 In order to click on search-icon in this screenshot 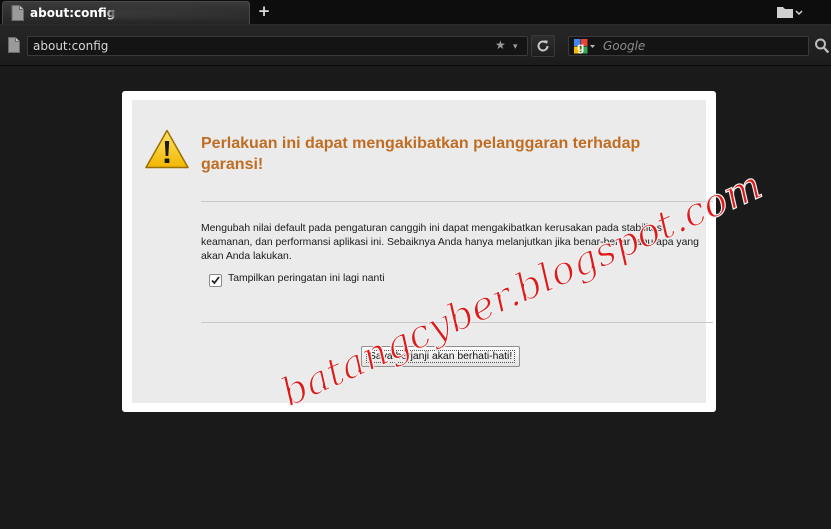, I will do `click(822, 46)`.